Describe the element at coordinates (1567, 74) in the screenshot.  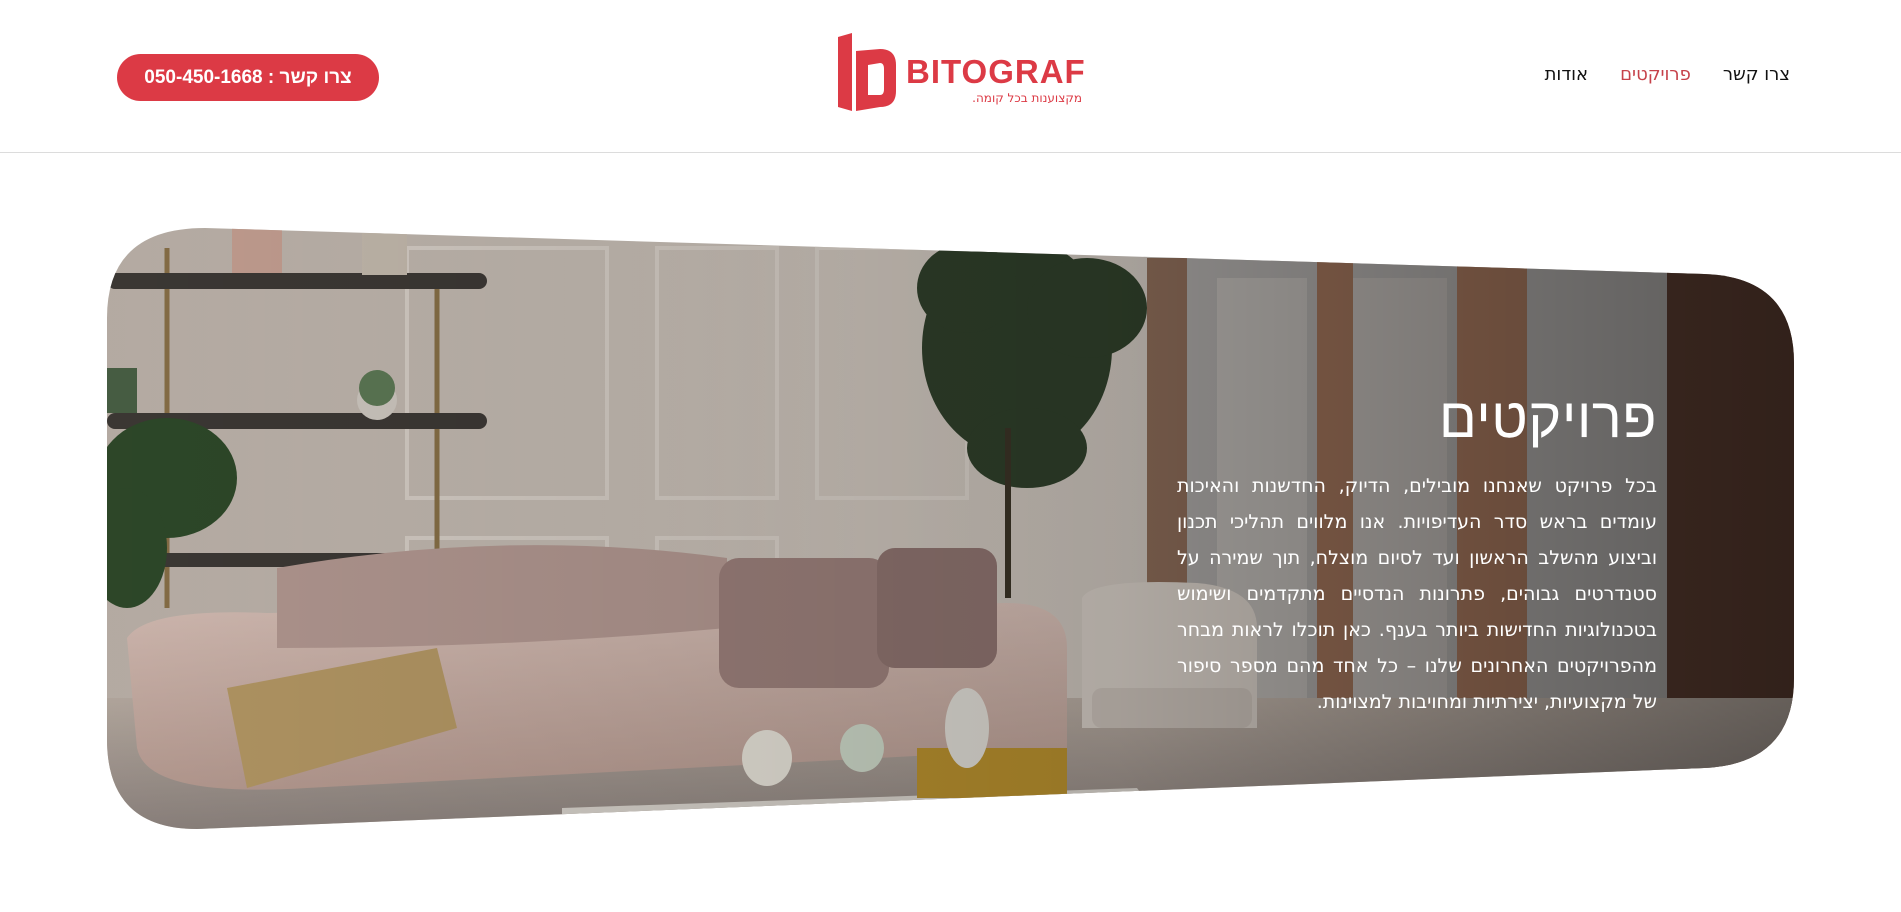
I see `nav-item-about: אודות` at that location.